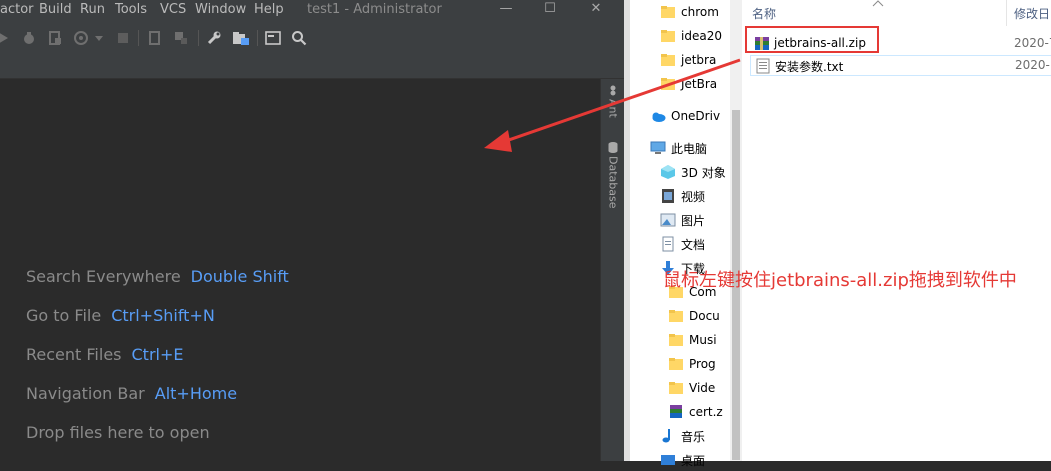 The height and width of the screenshot is (471, 1051). I want to click on file-row: 安装参数.txt 2020-1, so click(900, 65).